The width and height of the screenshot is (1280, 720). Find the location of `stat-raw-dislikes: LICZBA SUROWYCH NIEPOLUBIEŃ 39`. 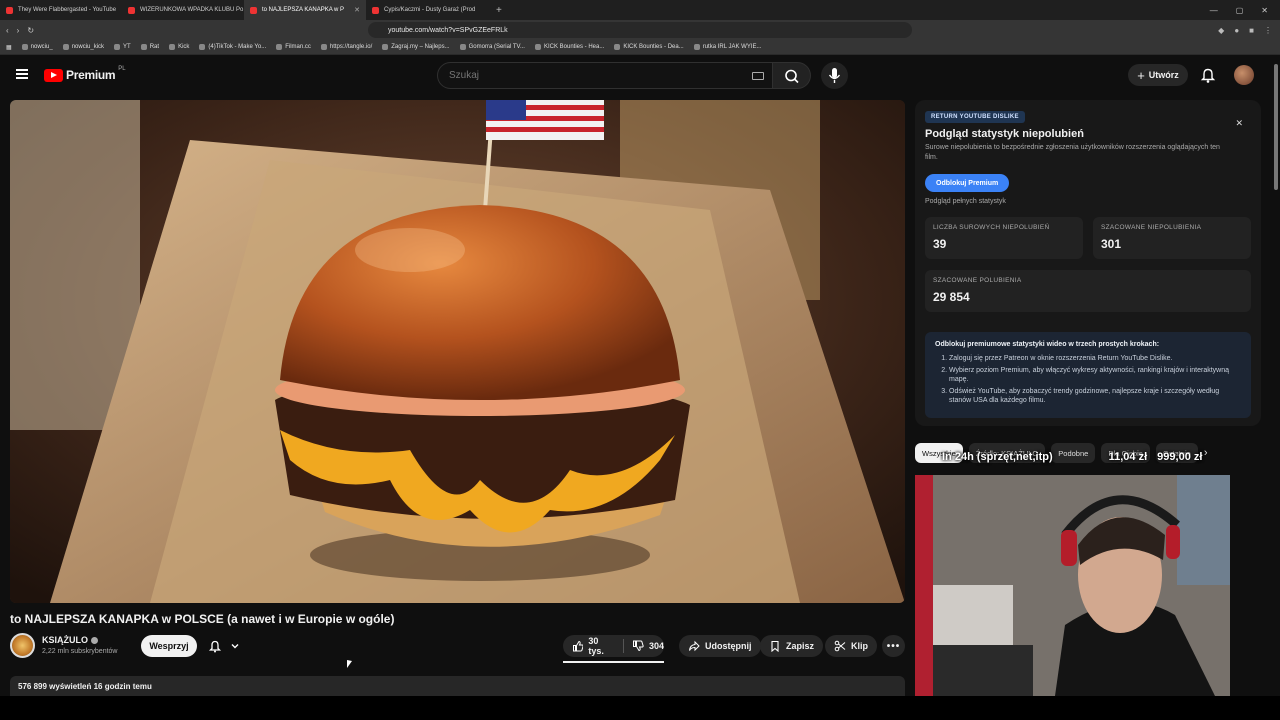

stat-raw-dislikes: LICZBA SUROWYCH NIEPOLUBIEŃ 39 is located at coordinates (1004, 238).